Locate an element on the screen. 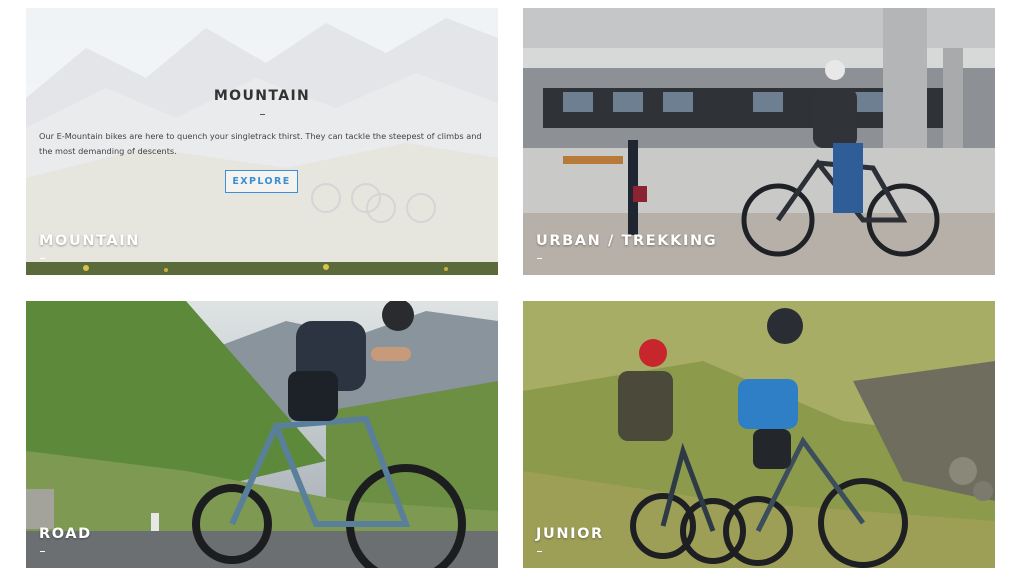 Image resolution: width=1024 pixels, height=578 pixels. tile-label-urban-trekking: URBAN / TREKKING is located at coordinates (627, 241).